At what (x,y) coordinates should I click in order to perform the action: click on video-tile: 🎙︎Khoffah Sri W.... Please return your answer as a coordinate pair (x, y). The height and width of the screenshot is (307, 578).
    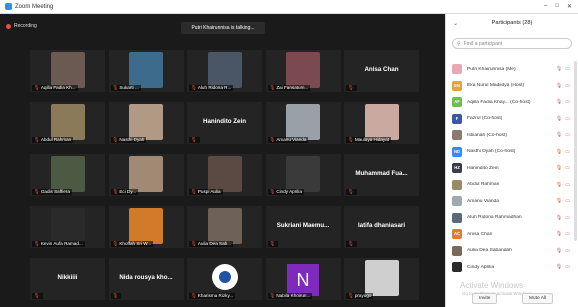
    Looking at the image, I should click on (146, 227).